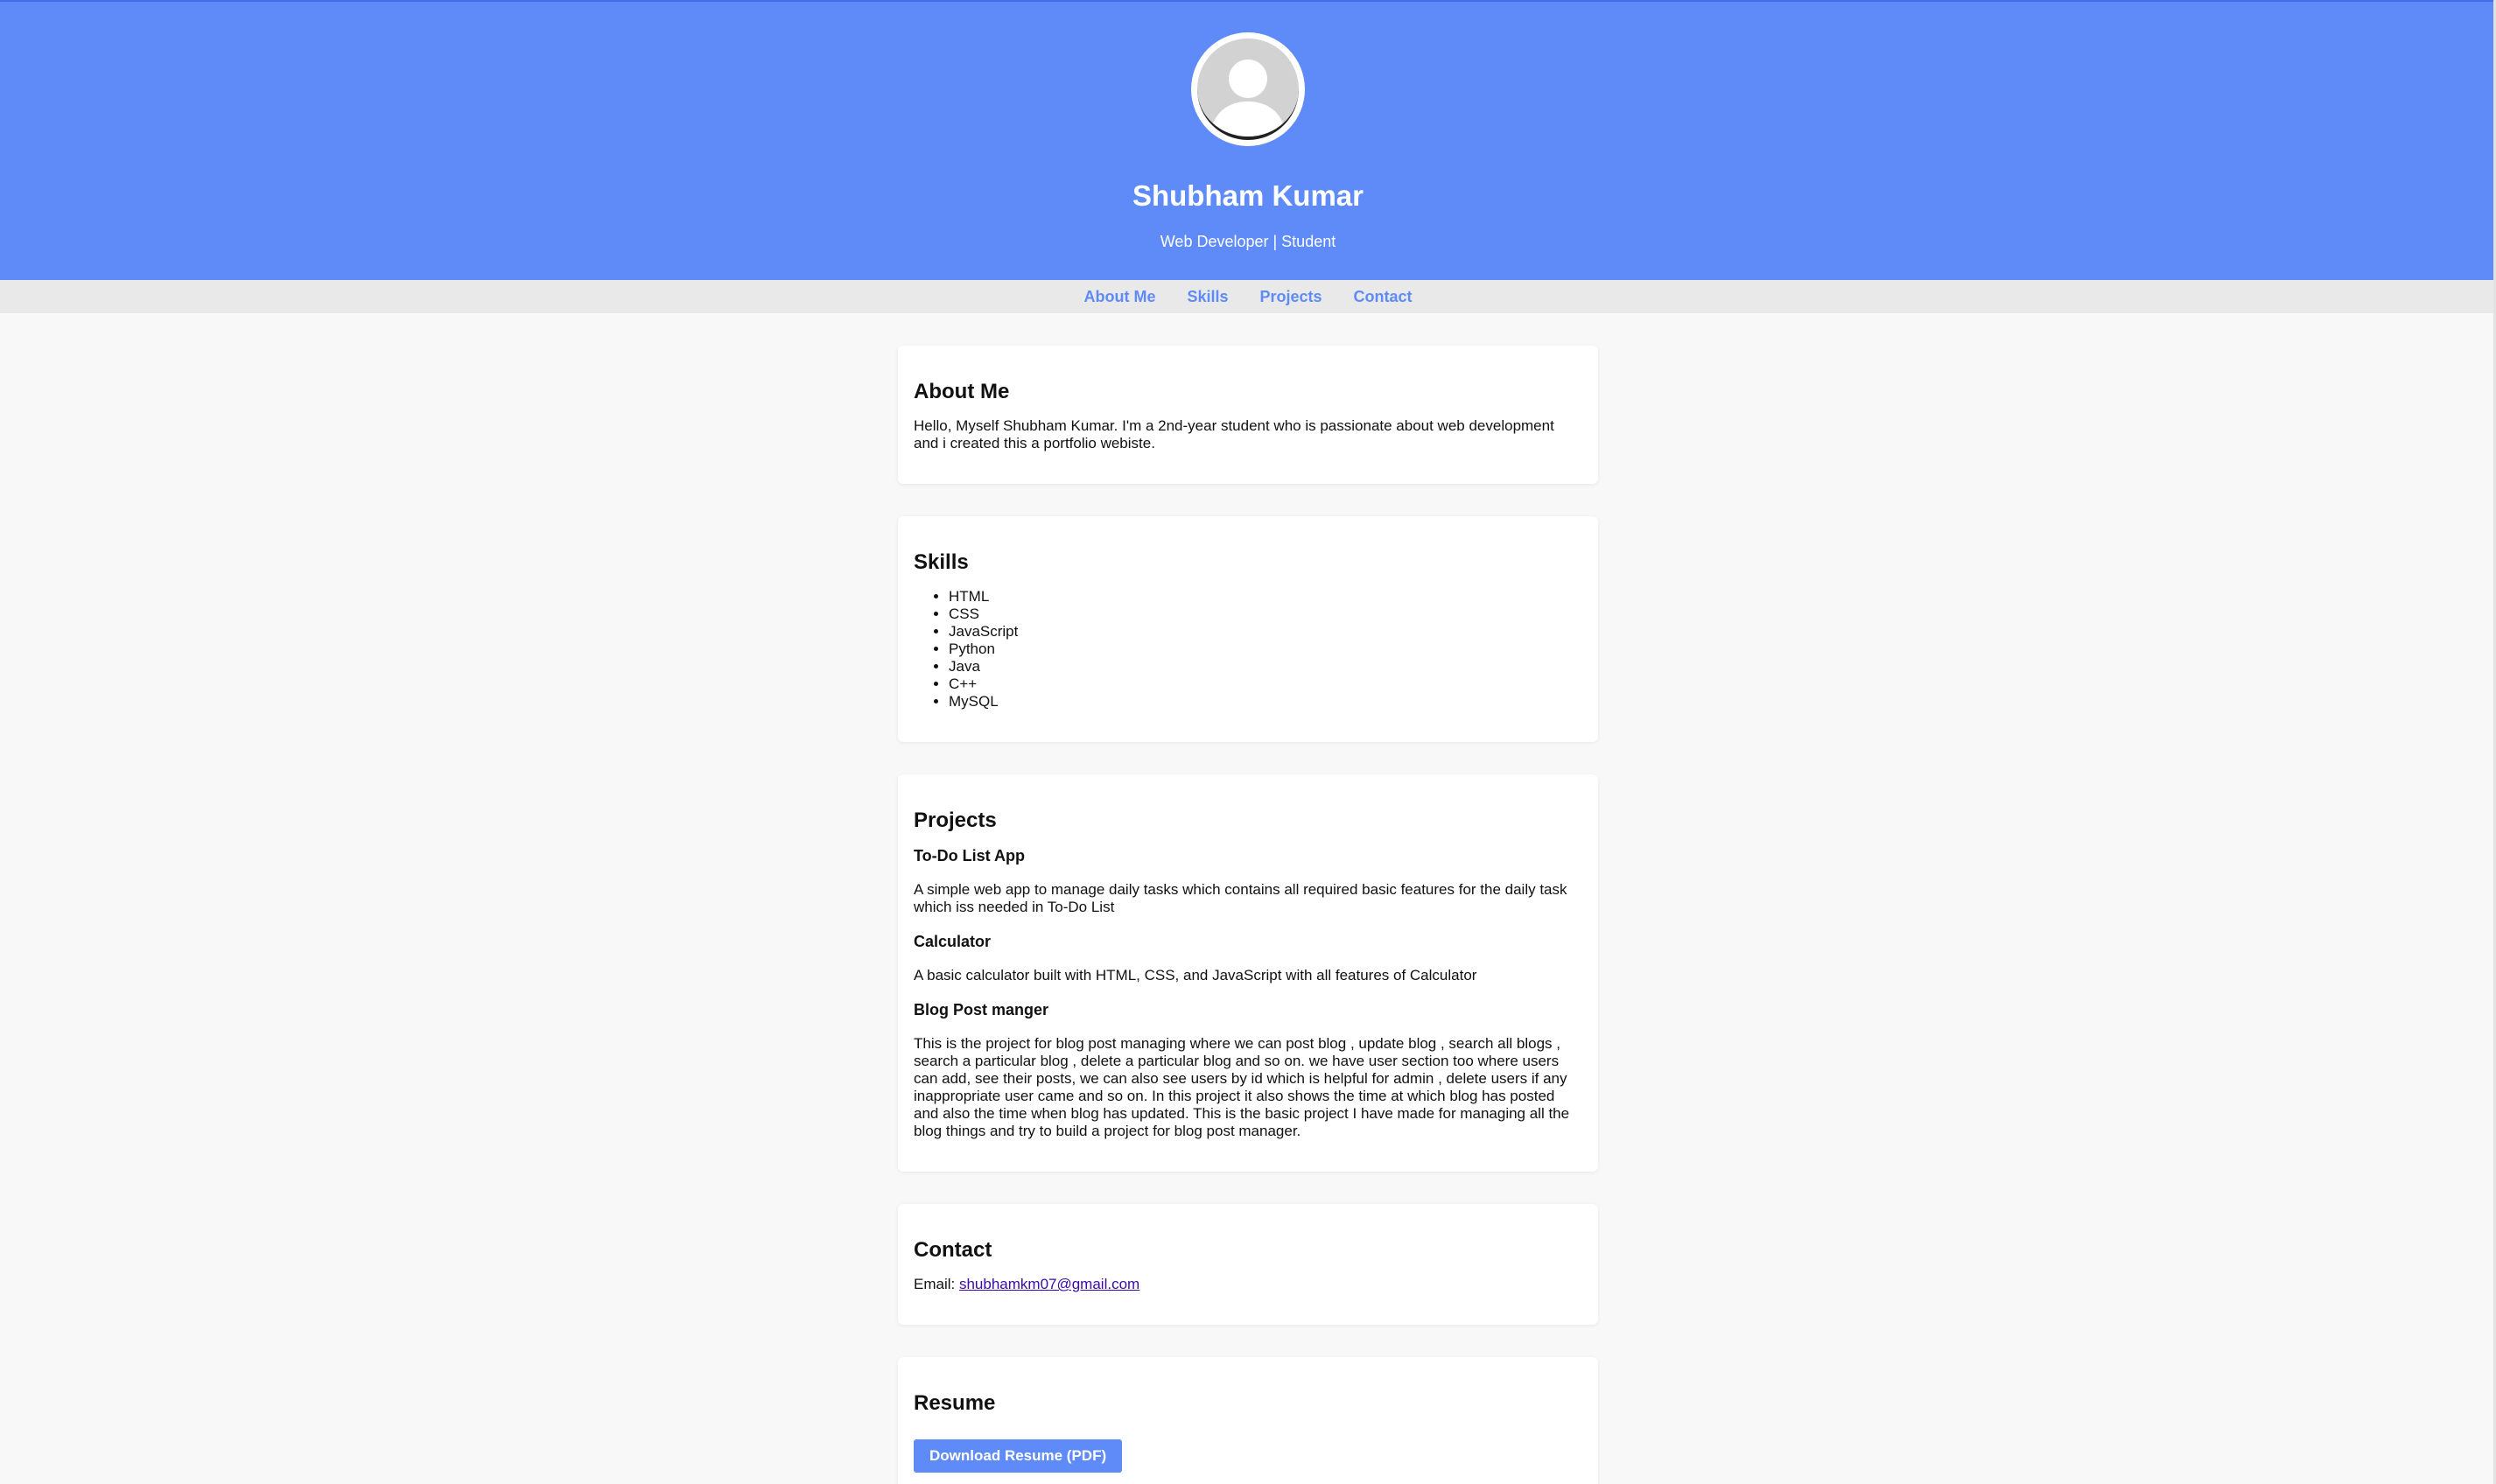 This screenshot has width=2496, height=1484. I want to click on skill-item: Java, so click(1265, 667).